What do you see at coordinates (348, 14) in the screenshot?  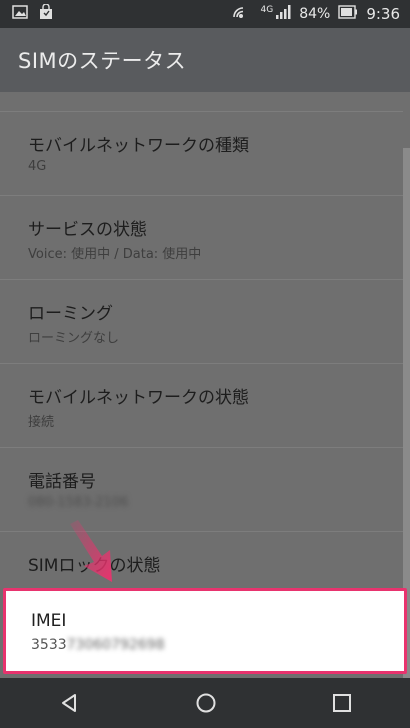 I see `battery-icon` at bounding box center [348, 14].